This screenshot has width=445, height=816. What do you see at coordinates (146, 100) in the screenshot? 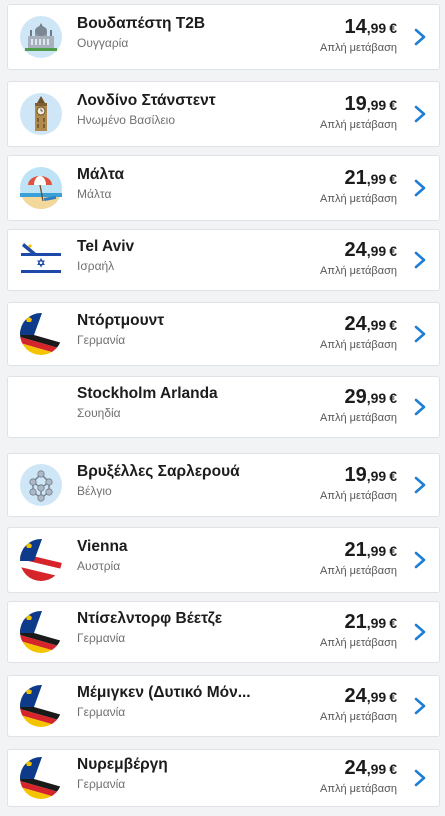
I see `destination-city: Λονδίνο Στάνστεντ` at bounding box center [146, 100].